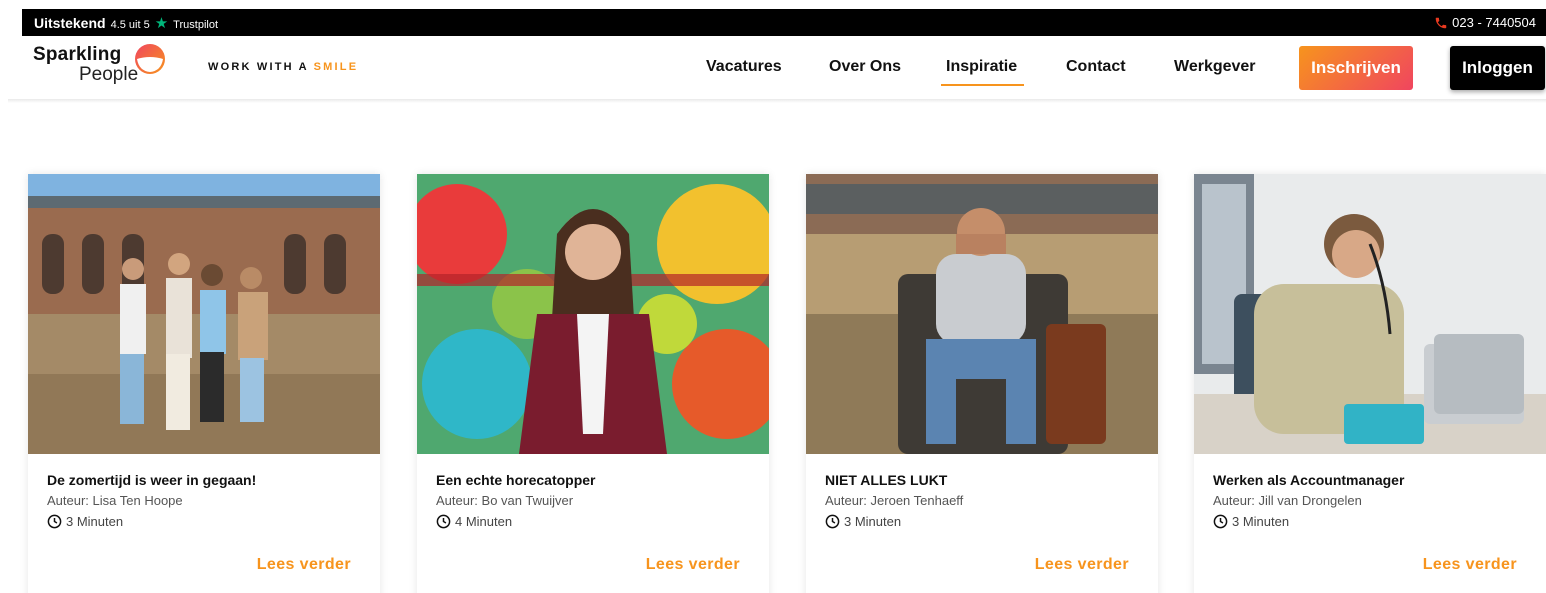  I want to click on login-button: Inloggen, so click(1497, 68).